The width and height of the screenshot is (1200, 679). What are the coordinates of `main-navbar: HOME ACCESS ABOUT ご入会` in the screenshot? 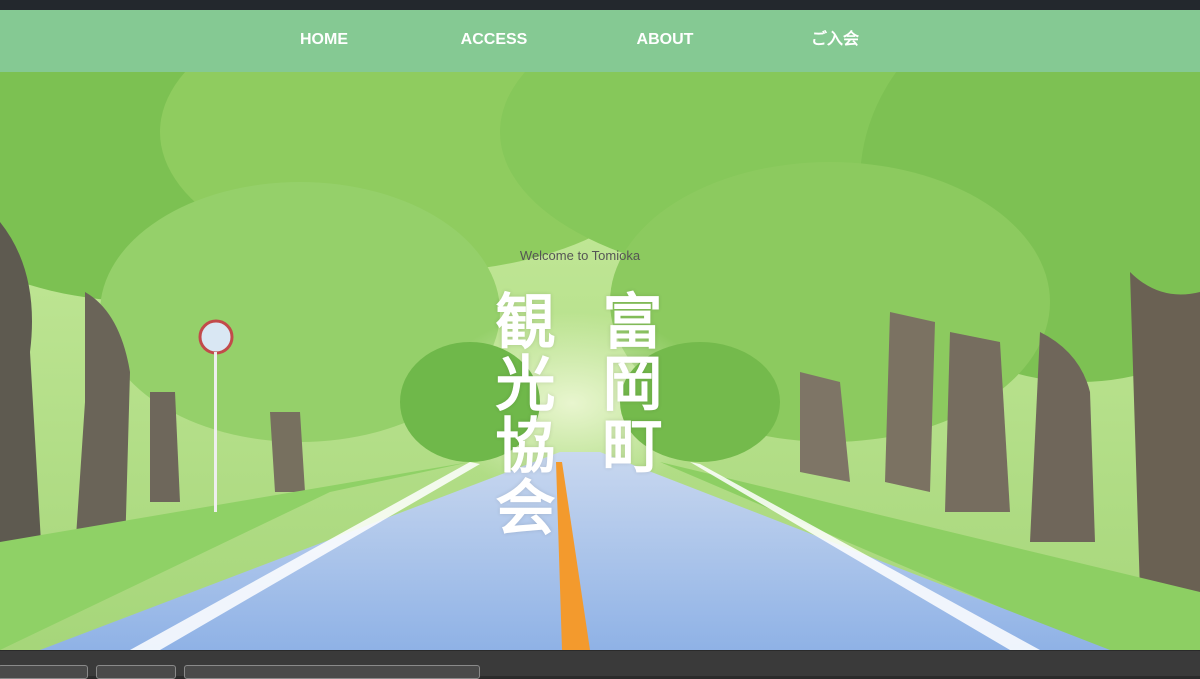 It's located at (600, 41).